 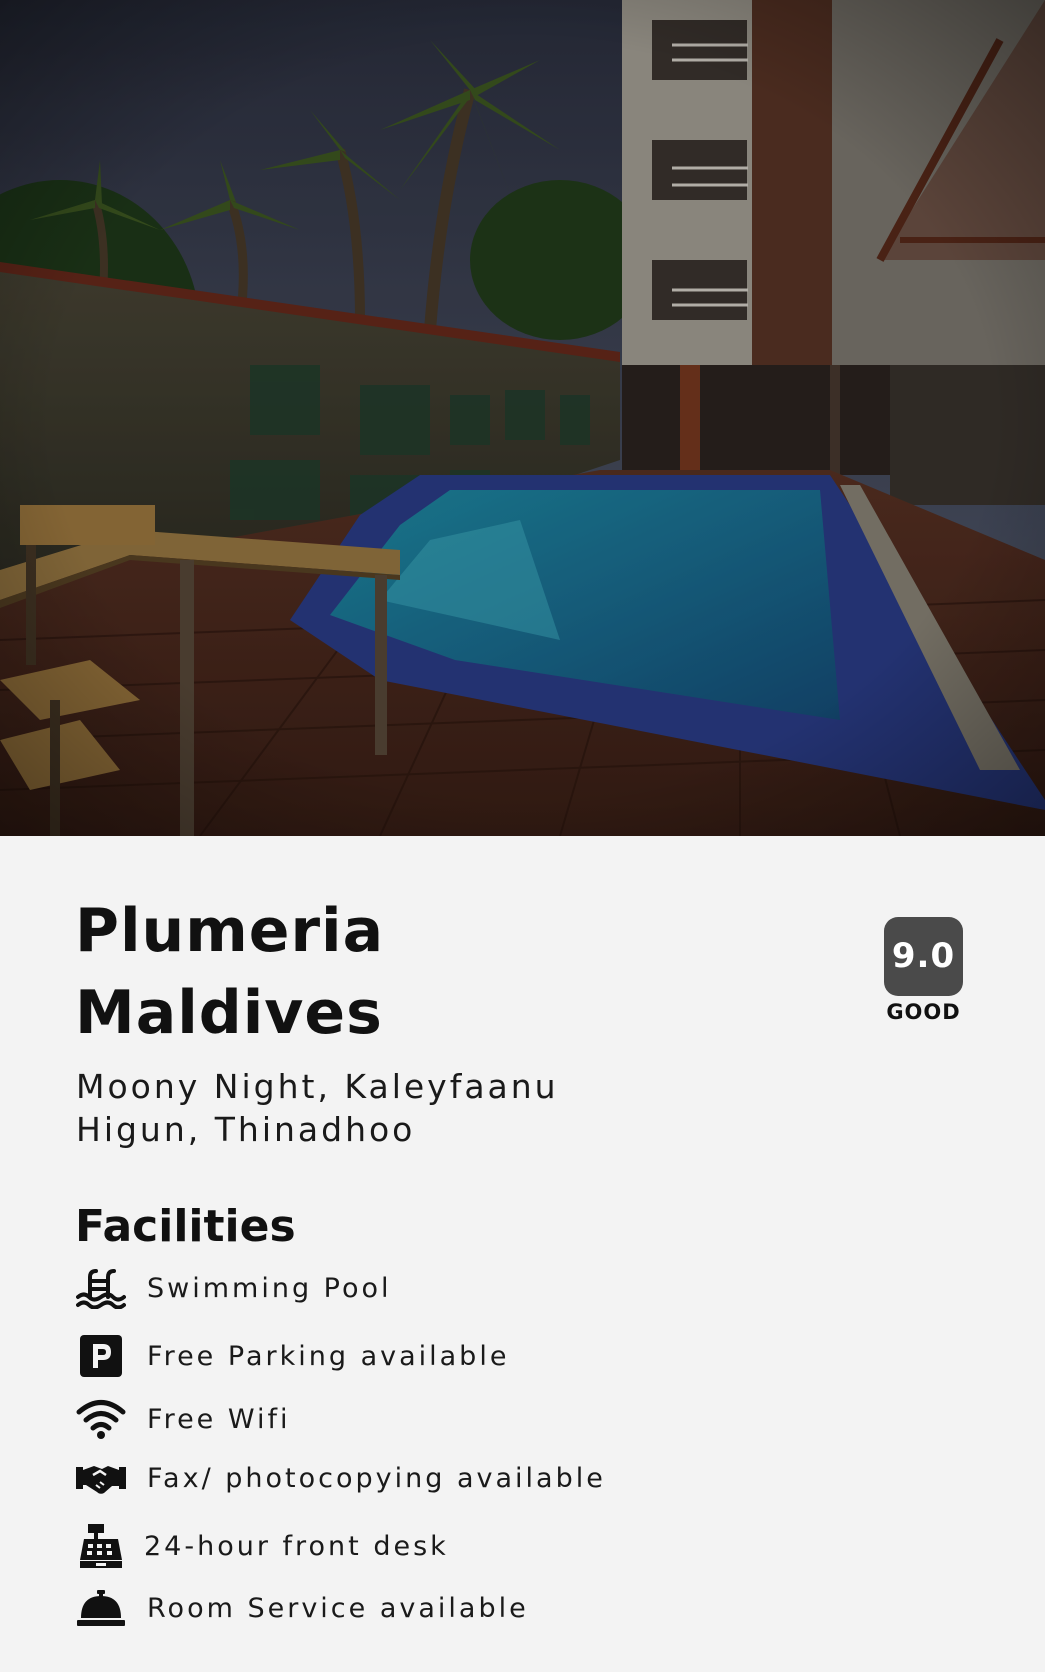 I want to click on facility-item-fax-photocopying: Fax/ photocopying available, so click(x=341, y=1478).